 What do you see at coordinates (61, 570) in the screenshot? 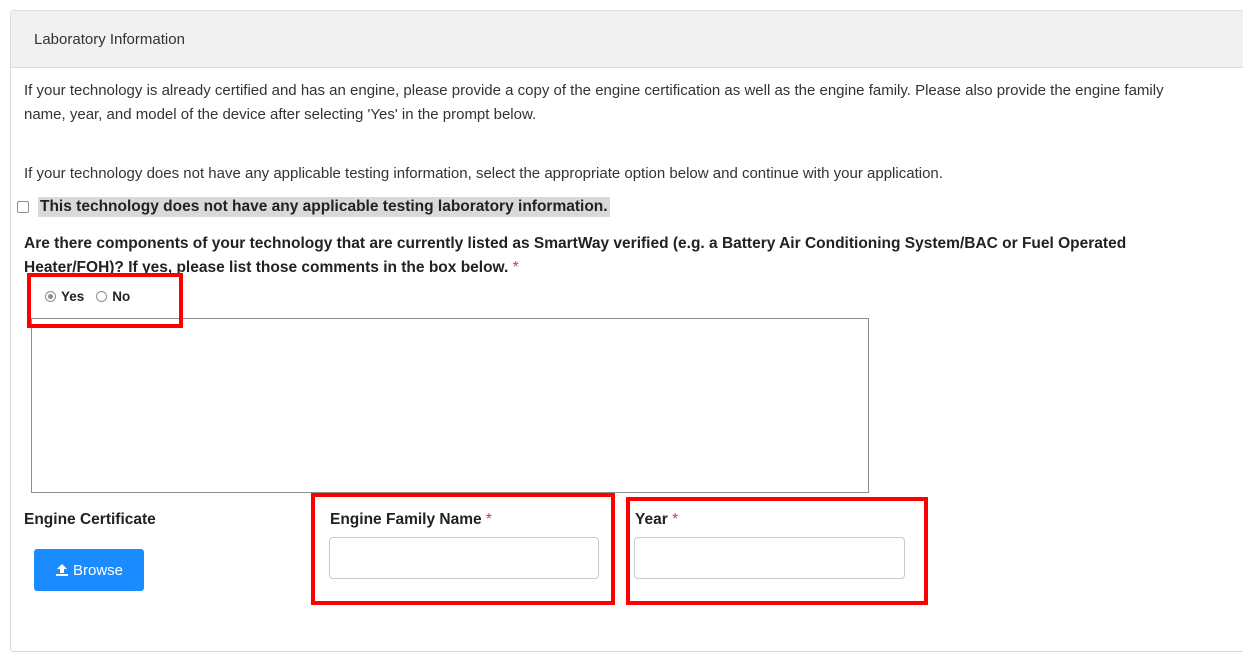
I see `upload-icon` at bounding box center [61, 570].